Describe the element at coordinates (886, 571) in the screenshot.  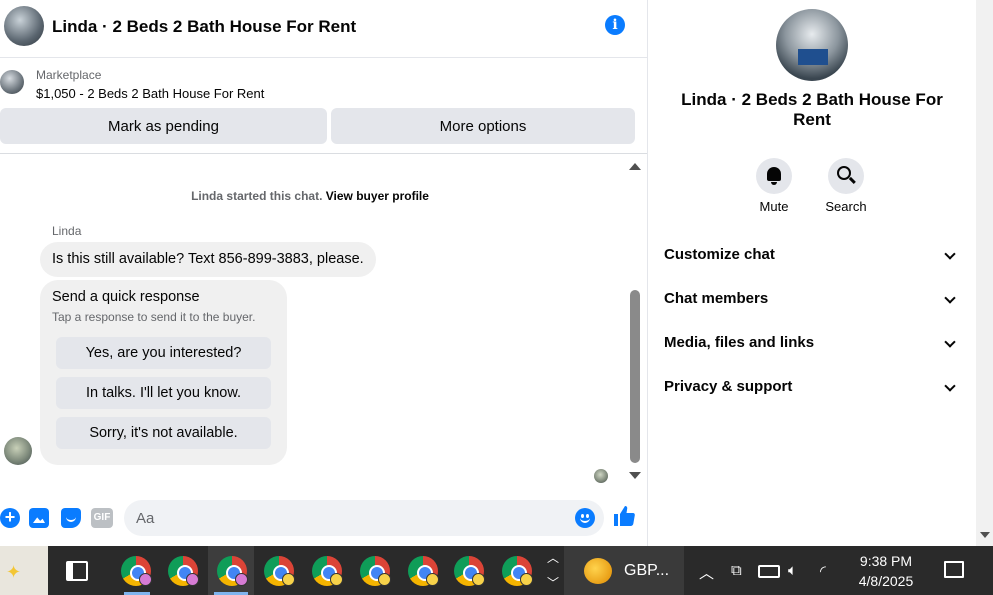
I see `system-clock: 9:38 PM 4/8/2025` at that location.